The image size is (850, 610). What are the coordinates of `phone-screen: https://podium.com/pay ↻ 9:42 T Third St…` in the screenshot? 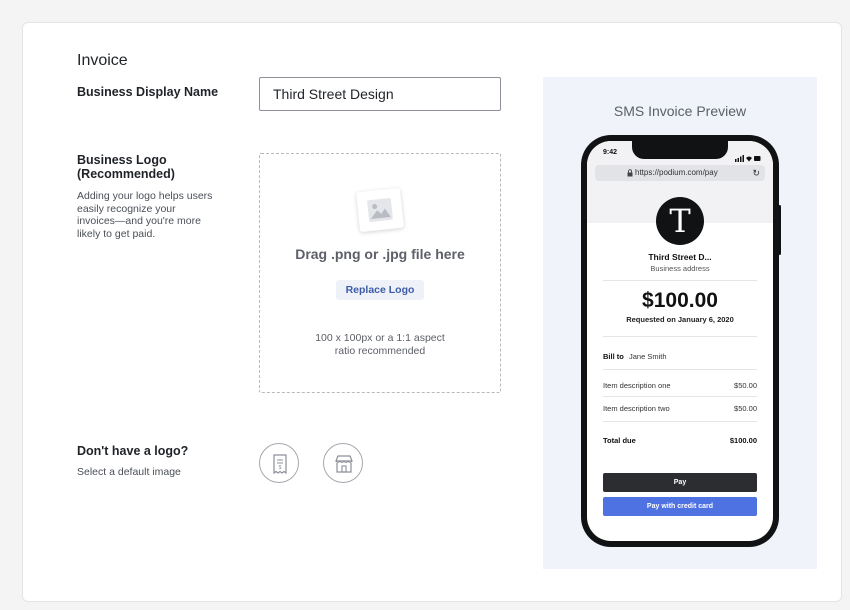 It's located at (680, 341).